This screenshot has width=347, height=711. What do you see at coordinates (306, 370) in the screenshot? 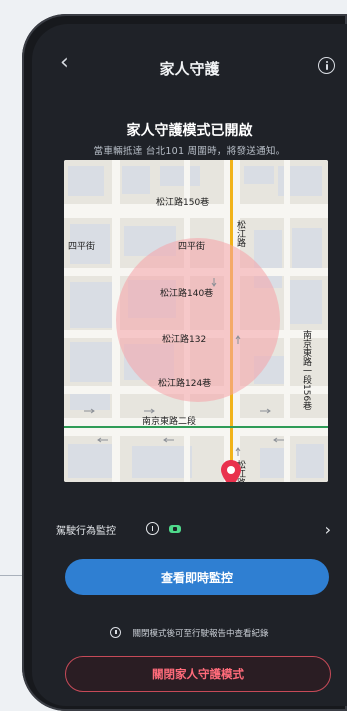
I see `map-label: 南京東路一段156巷` at bounding box center [306, 370].